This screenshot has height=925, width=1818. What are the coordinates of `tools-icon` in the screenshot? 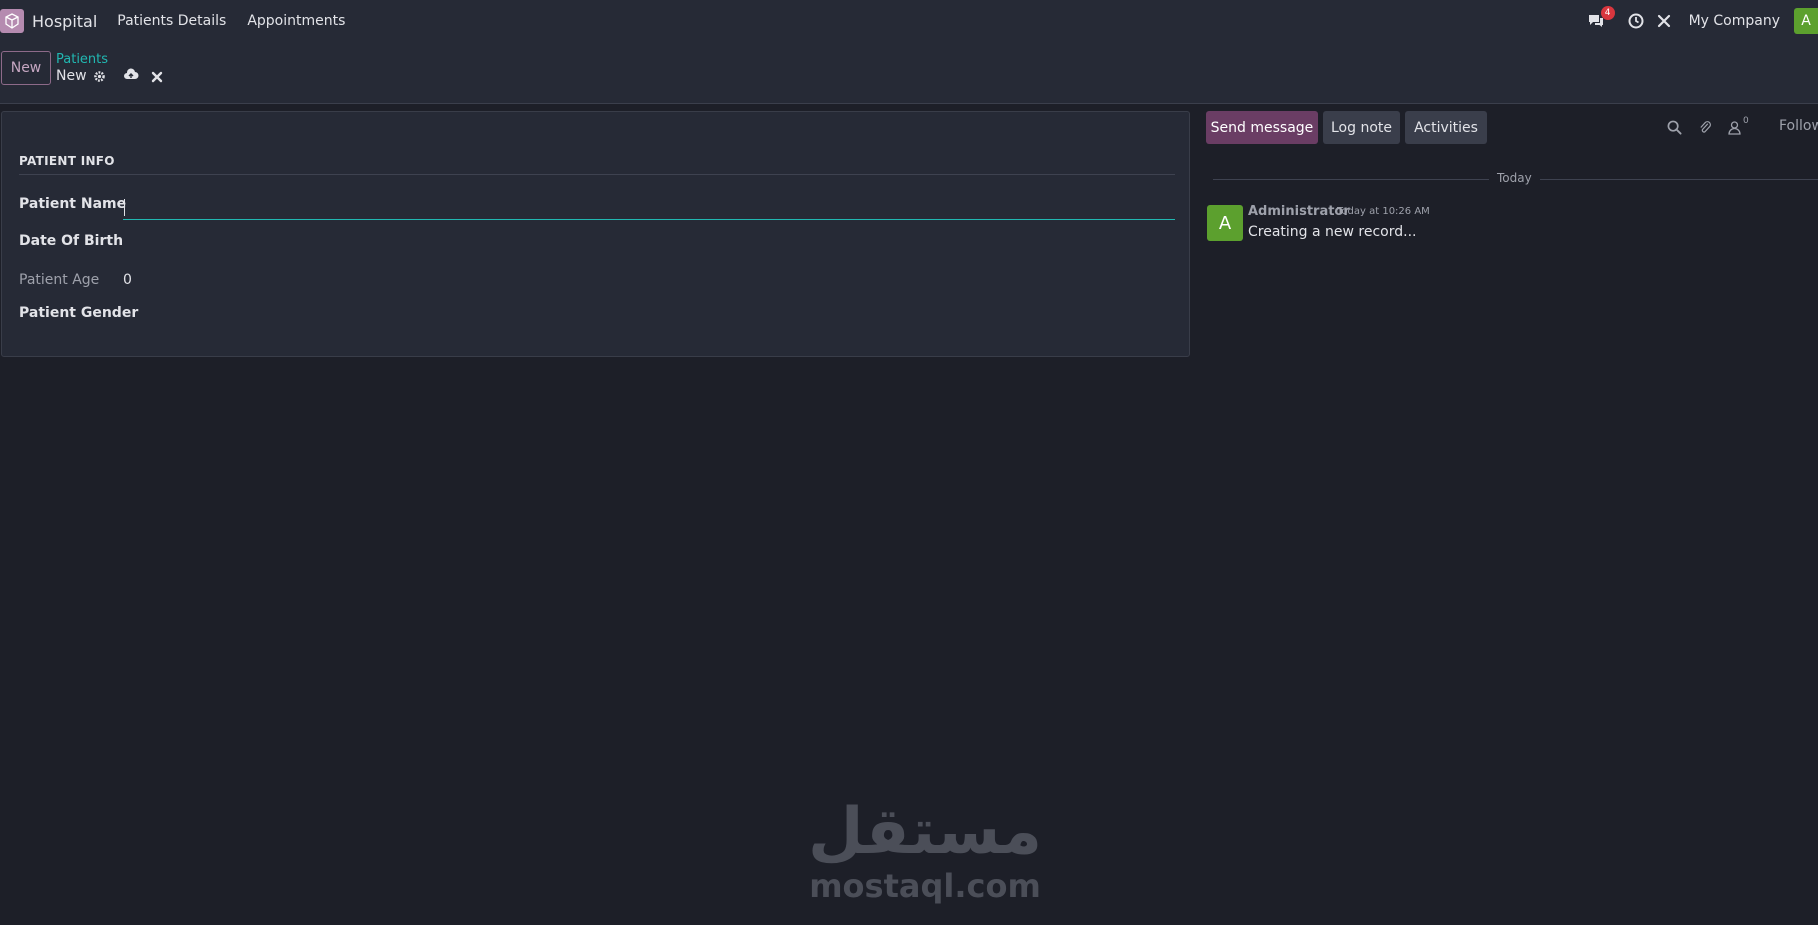 It's located at (1664, 21).